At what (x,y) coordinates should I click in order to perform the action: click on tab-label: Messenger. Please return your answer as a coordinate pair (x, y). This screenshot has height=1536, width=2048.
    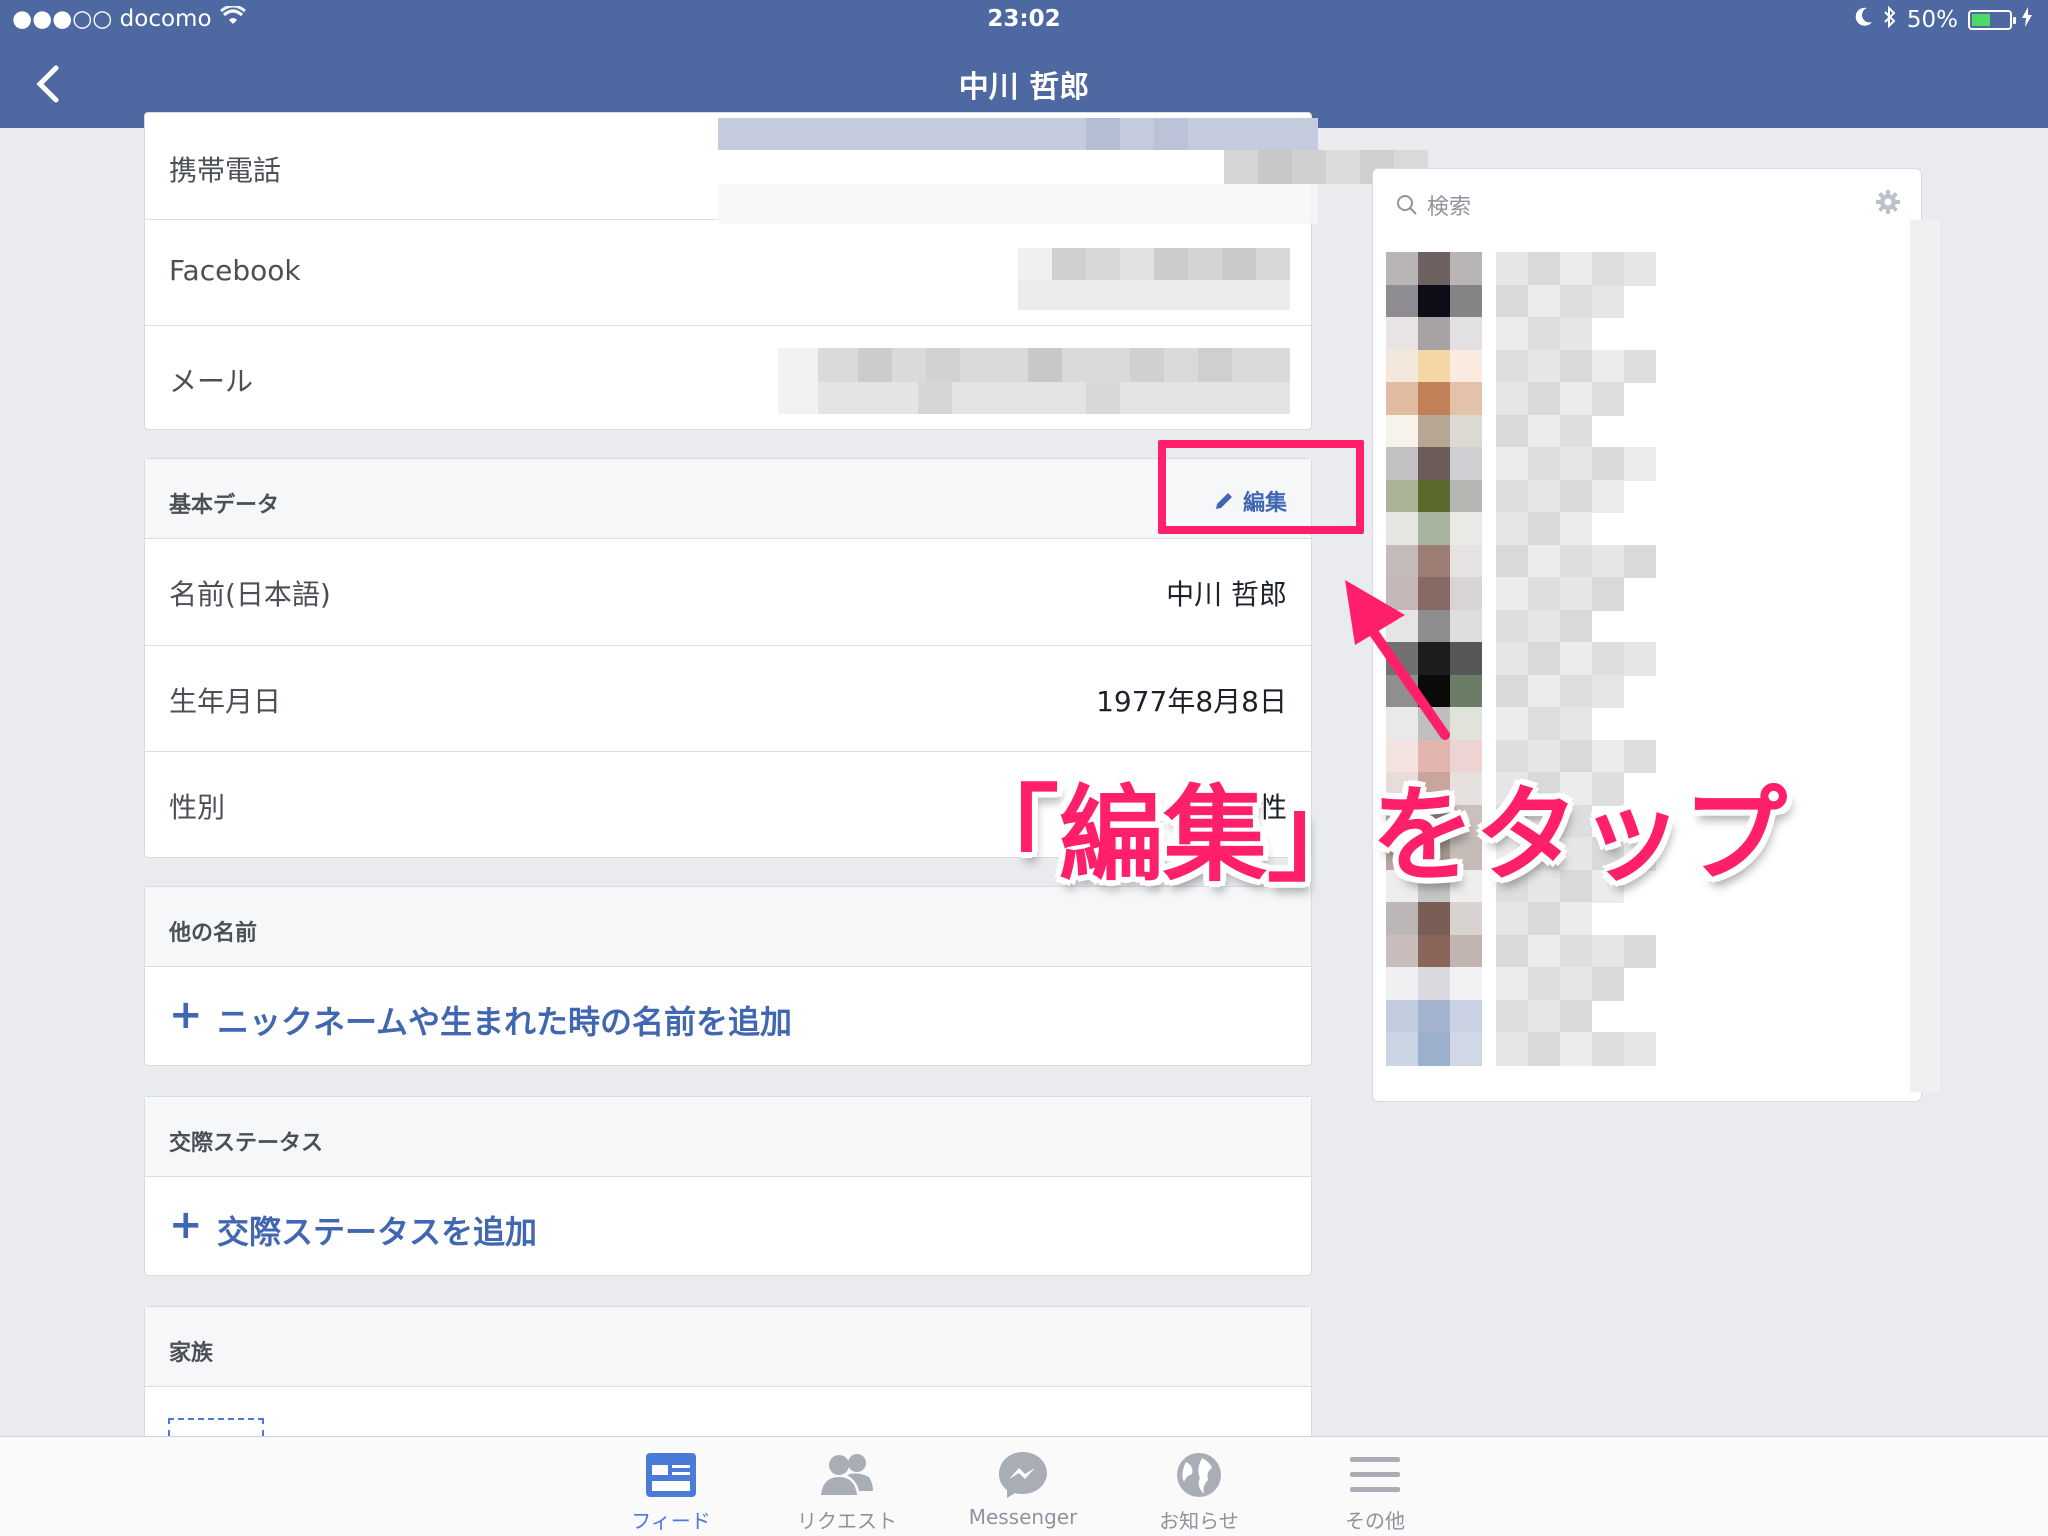
    Looking at the image, I should click on (1023, 1517).